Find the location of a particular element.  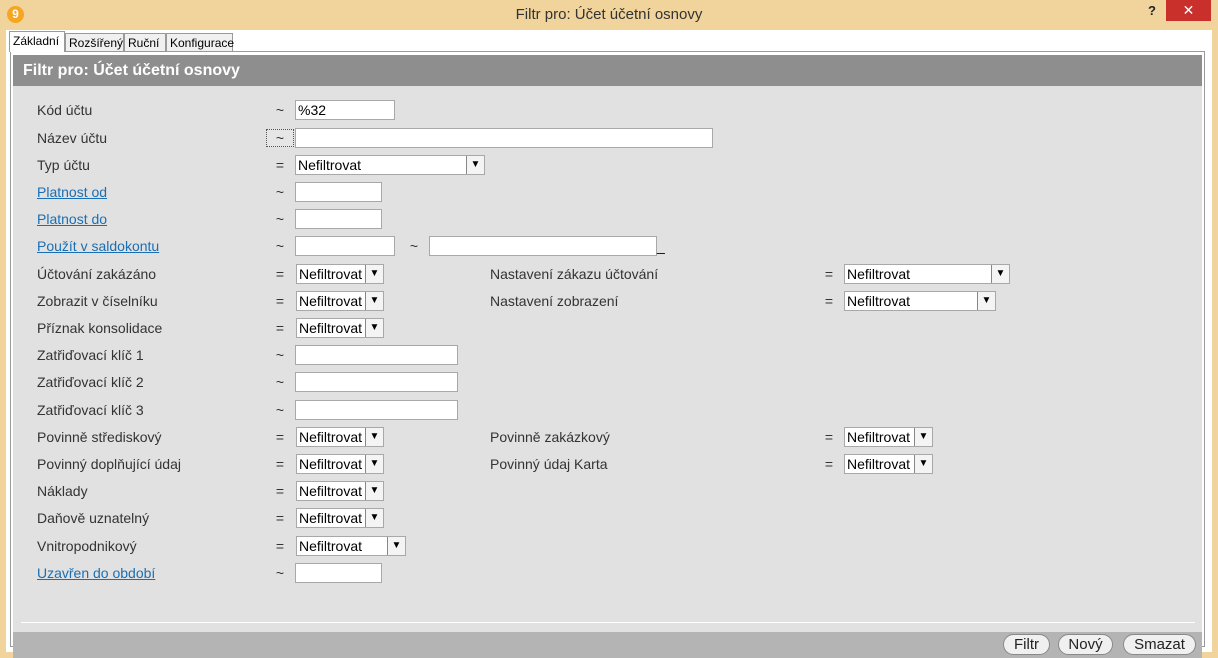

operator-zobrazit-ciselniku: = is located at coordinates (280, 301).